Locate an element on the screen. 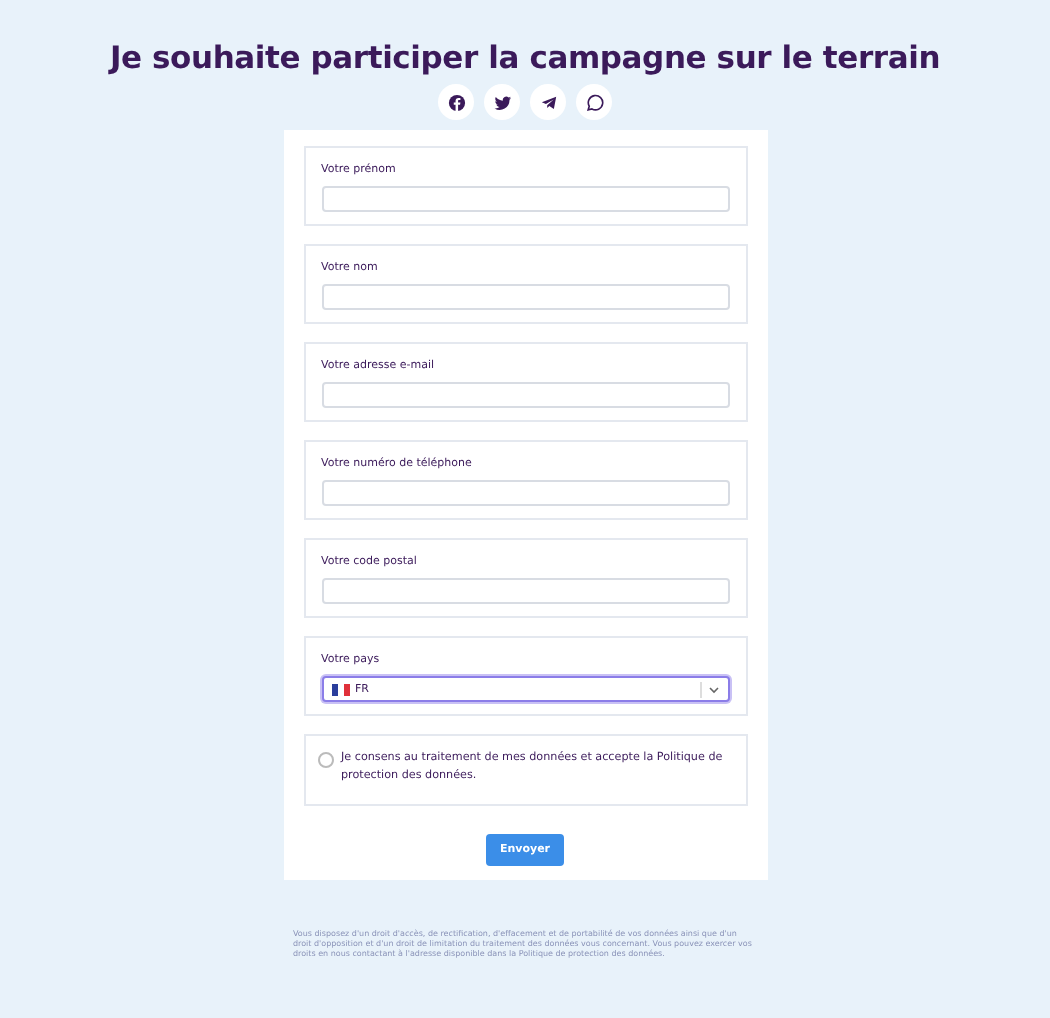  chevron-down-icon is located at coordinates (713, 689).